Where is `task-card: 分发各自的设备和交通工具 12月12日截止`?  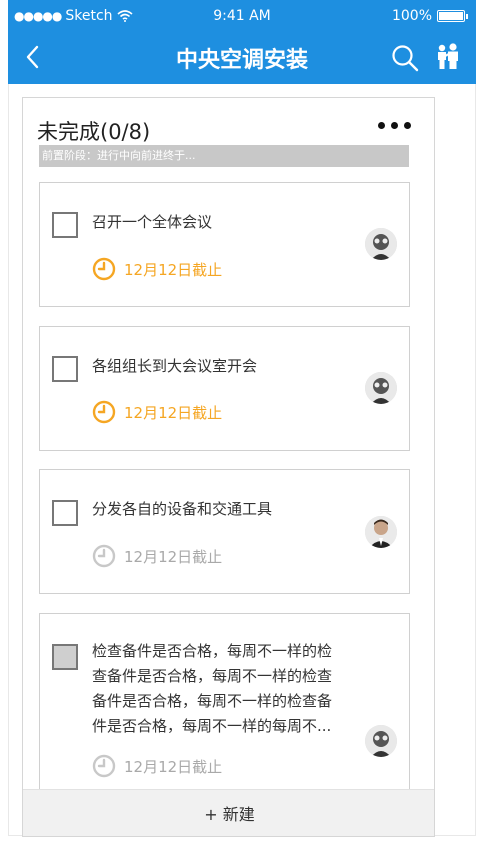 task-card: 分发各自的设备和交通工具 12月12日截止 is located at coordinates (224, 531).